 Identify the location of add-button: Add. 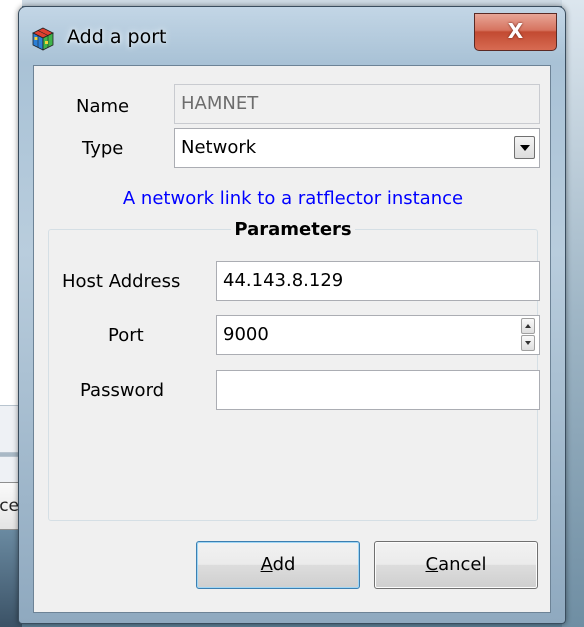
(278, 565).